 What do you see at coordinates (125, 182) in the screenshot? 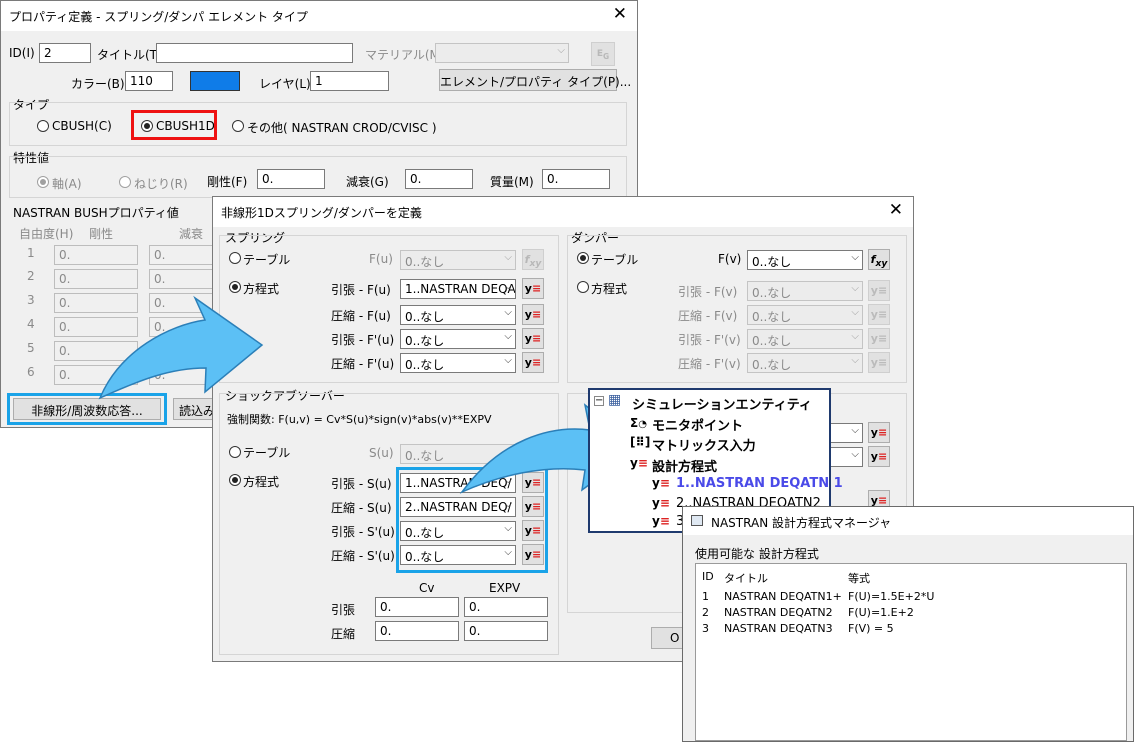
I see `torsion-radio` at bounding box center [125, 182].